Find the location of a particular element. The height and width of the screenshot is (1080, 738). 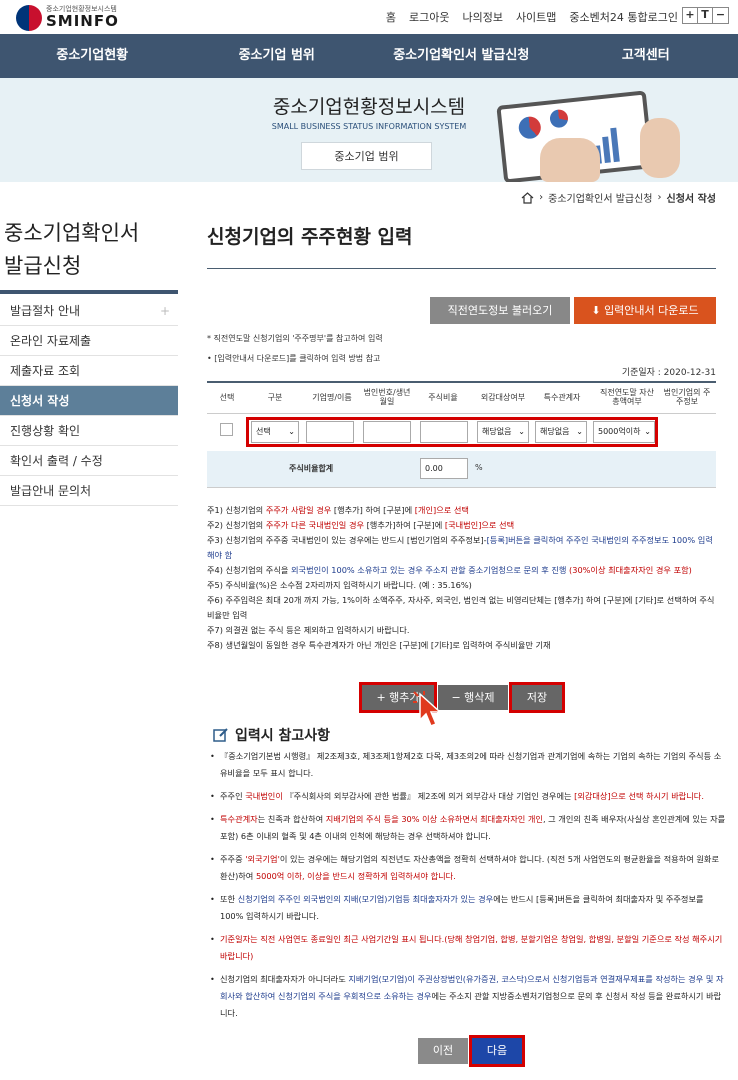

emblem-icon is located at coordinates (29, 18).